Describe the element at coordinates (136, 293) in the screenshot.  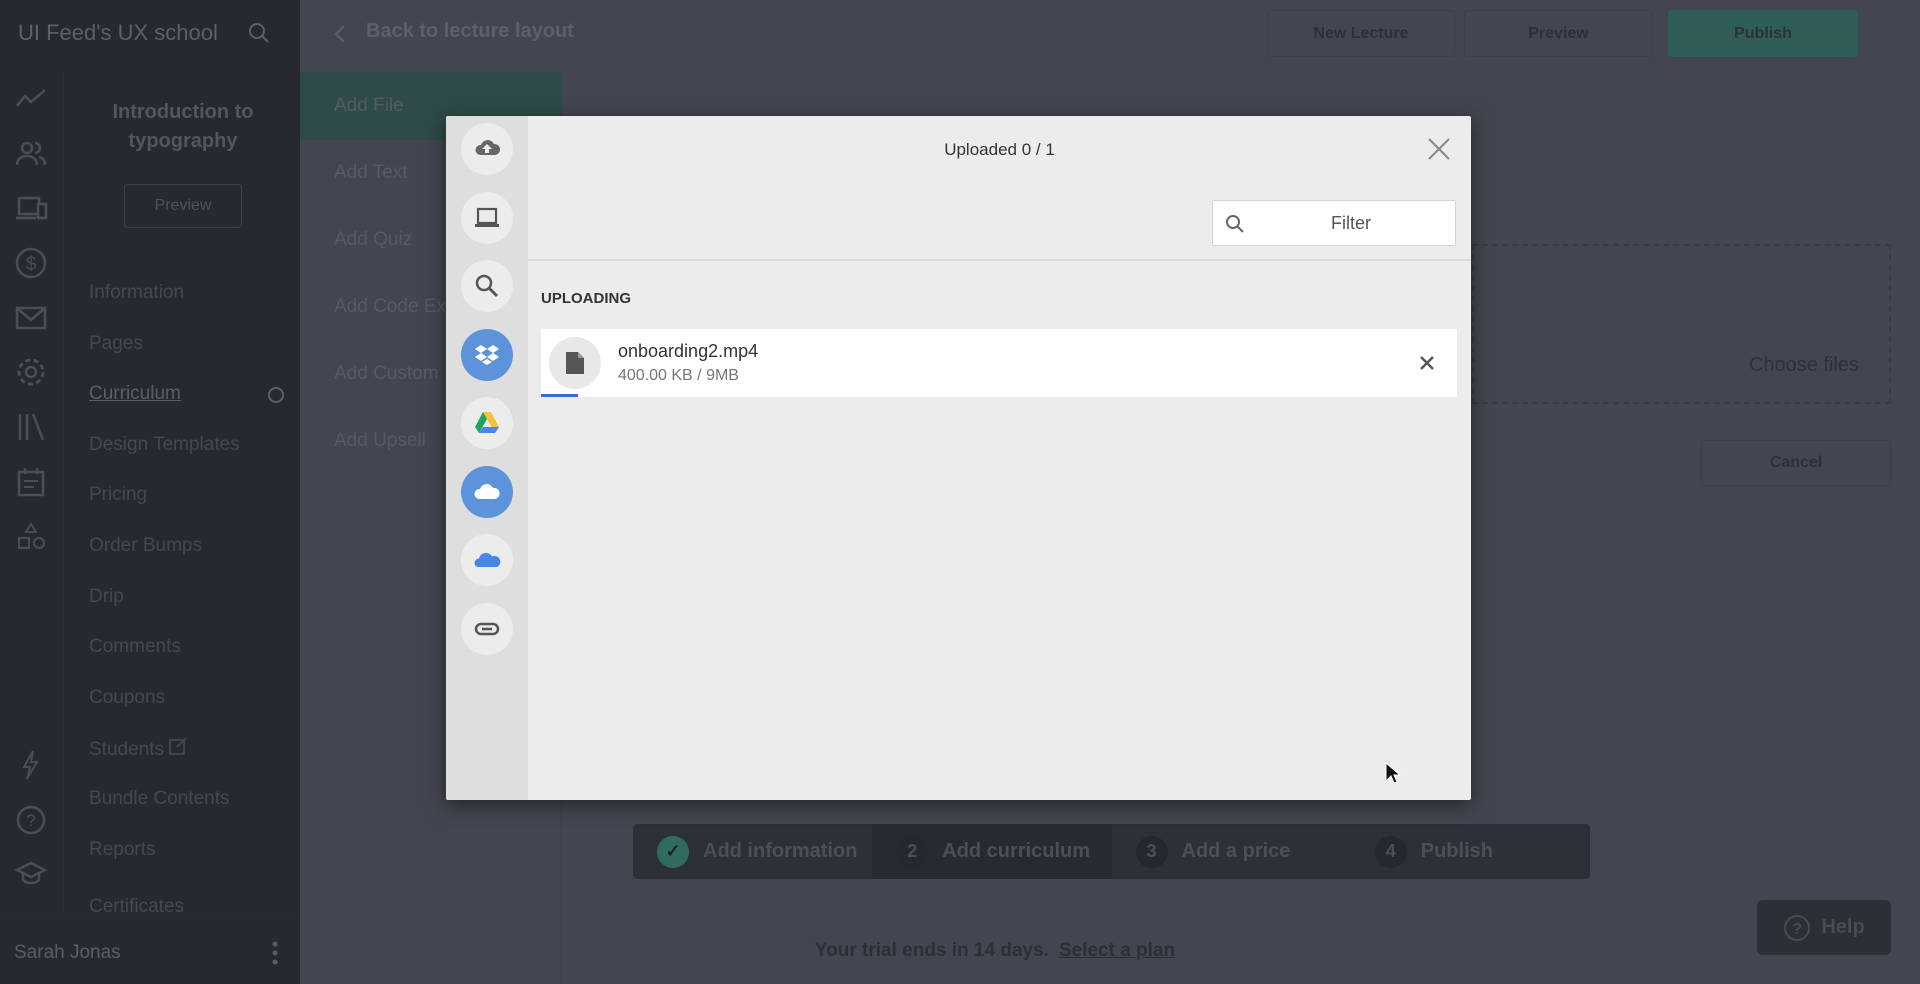
I see `sidebar-item-information: Information` at that location.